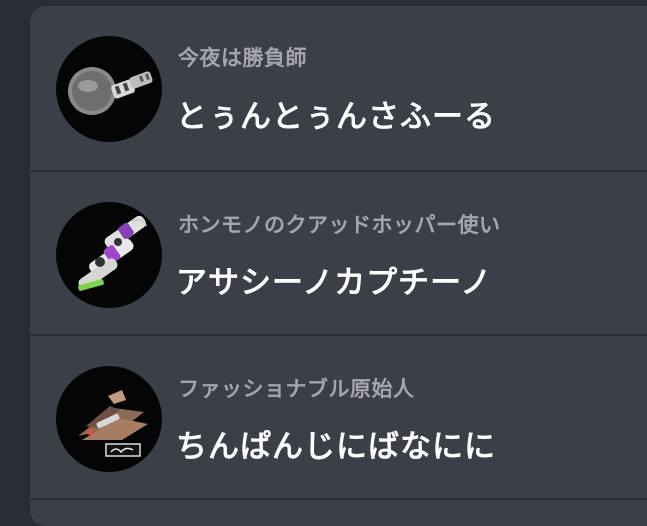  I want to click on player-name: ちんぱんじにばなにに, so click(336, 447).